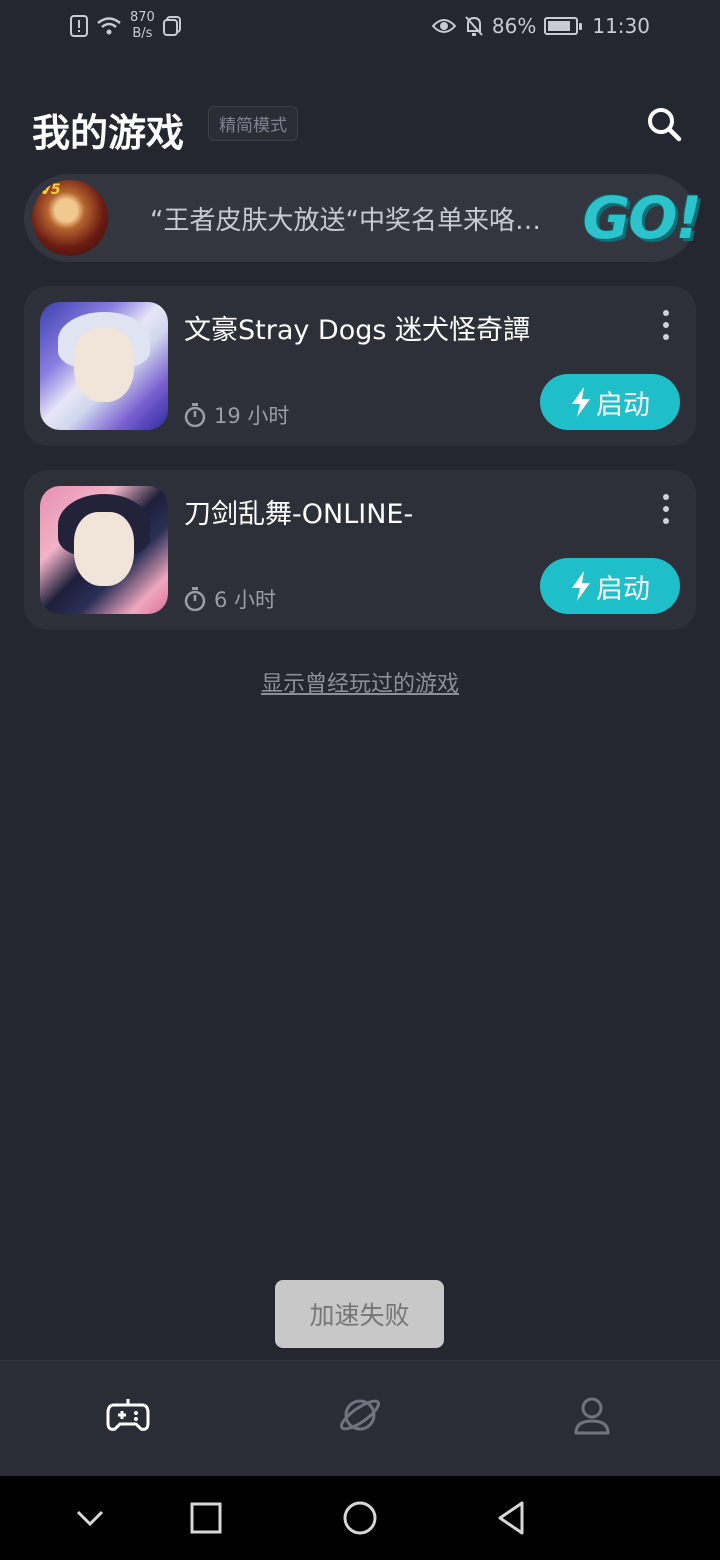 The width and height of the screenshot is (720, 1560). I want to click on avatar-badge: V5, so click(50, 190).